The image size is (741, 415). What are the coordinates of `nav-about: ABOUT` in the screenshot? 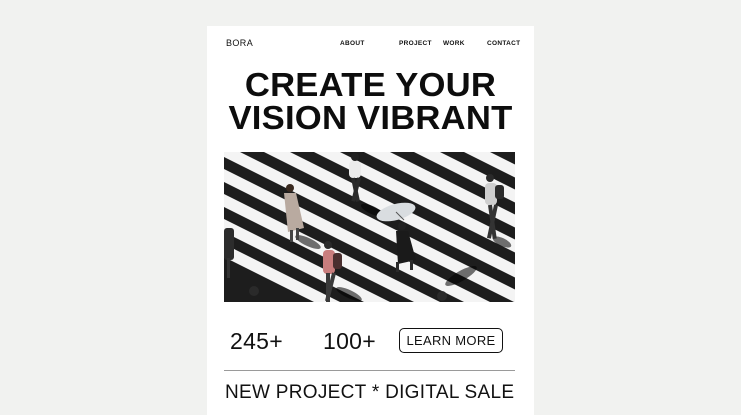 It's located at (352, 43).